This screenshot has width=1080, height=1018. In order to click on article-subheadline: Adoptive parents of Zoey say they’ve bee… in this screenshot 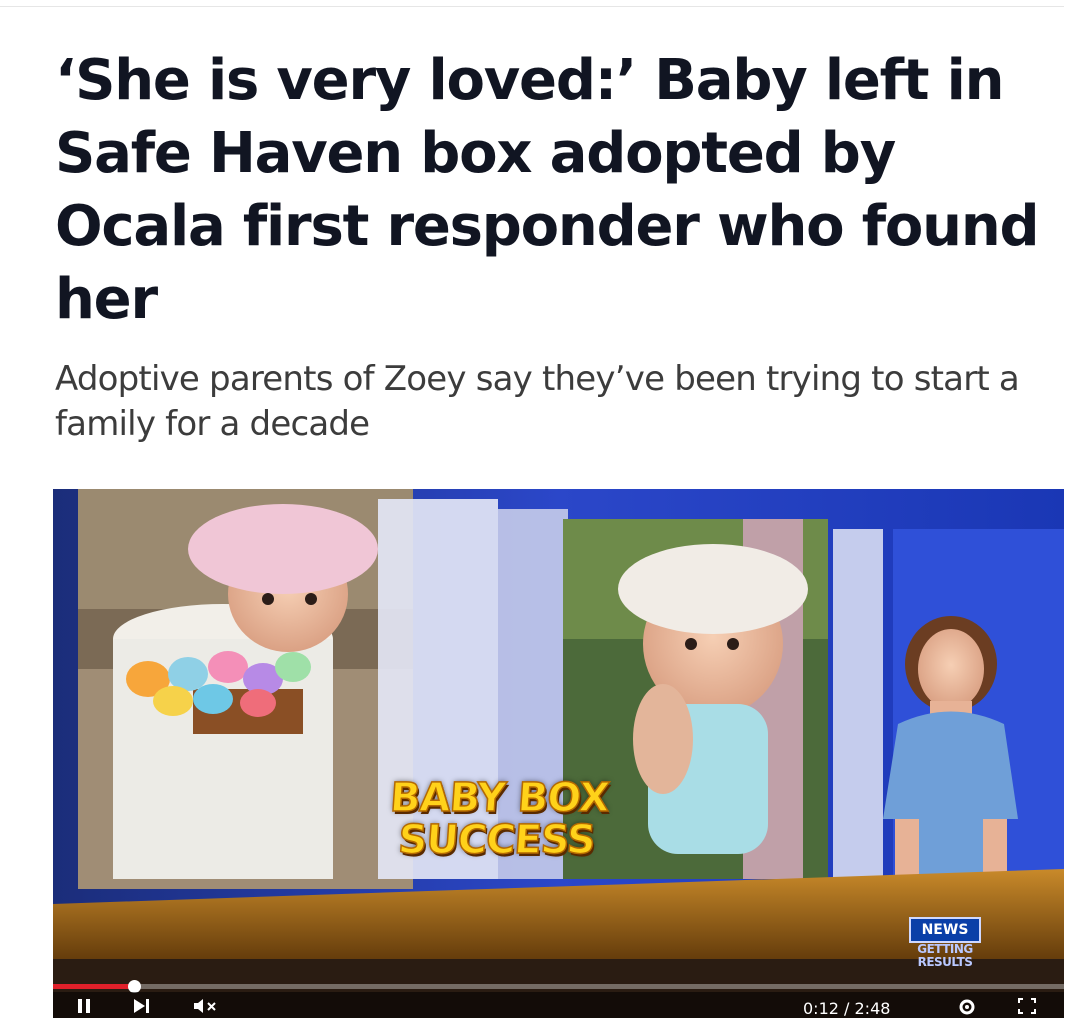, I will do `click(537, 401)`.